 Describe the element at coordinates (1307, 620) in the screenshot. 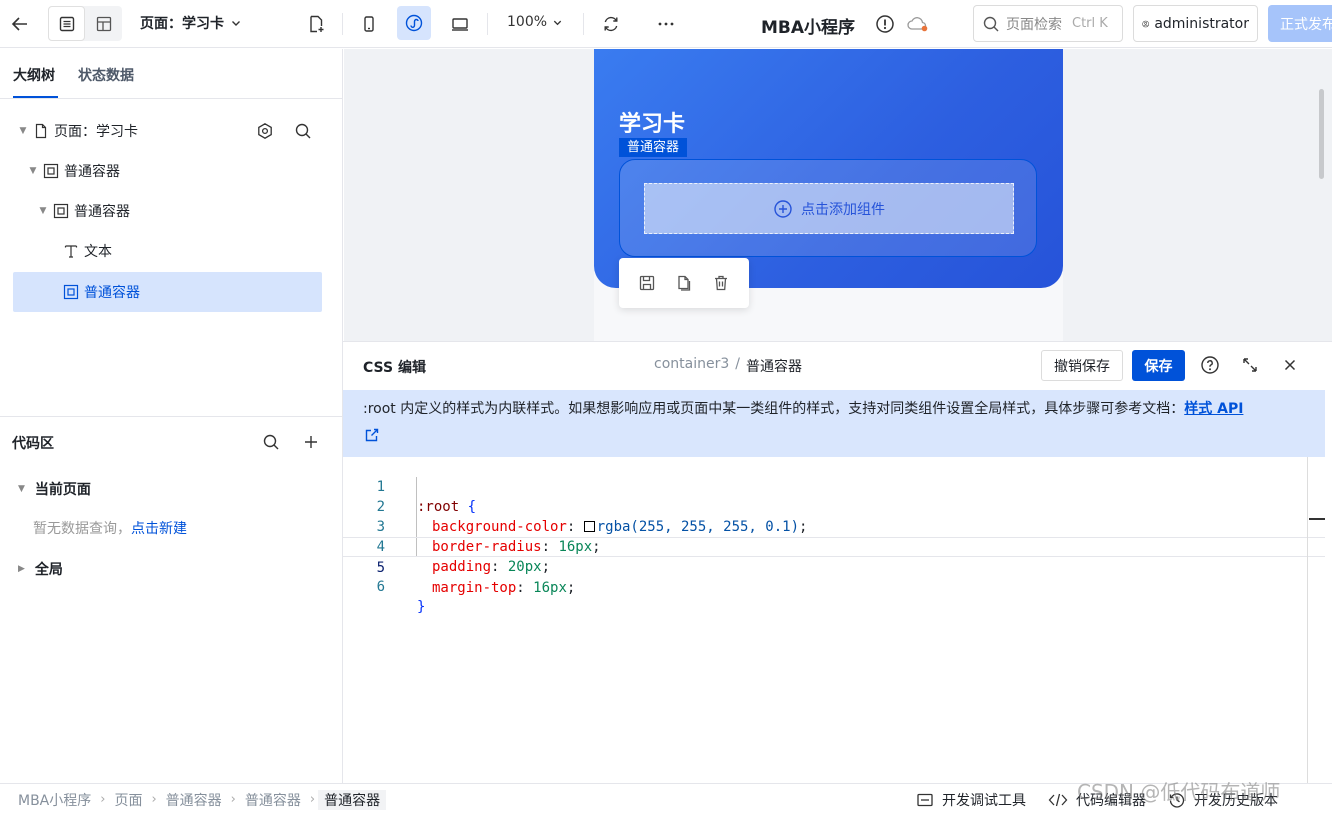

I see `editor-scrollbar` at that location.